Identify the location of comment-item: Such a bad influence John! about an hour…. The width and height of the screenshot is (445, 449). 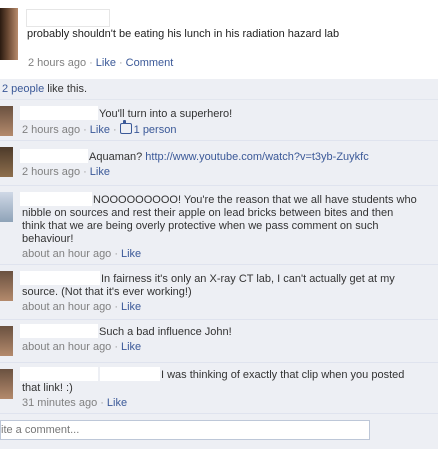
(219, 341).